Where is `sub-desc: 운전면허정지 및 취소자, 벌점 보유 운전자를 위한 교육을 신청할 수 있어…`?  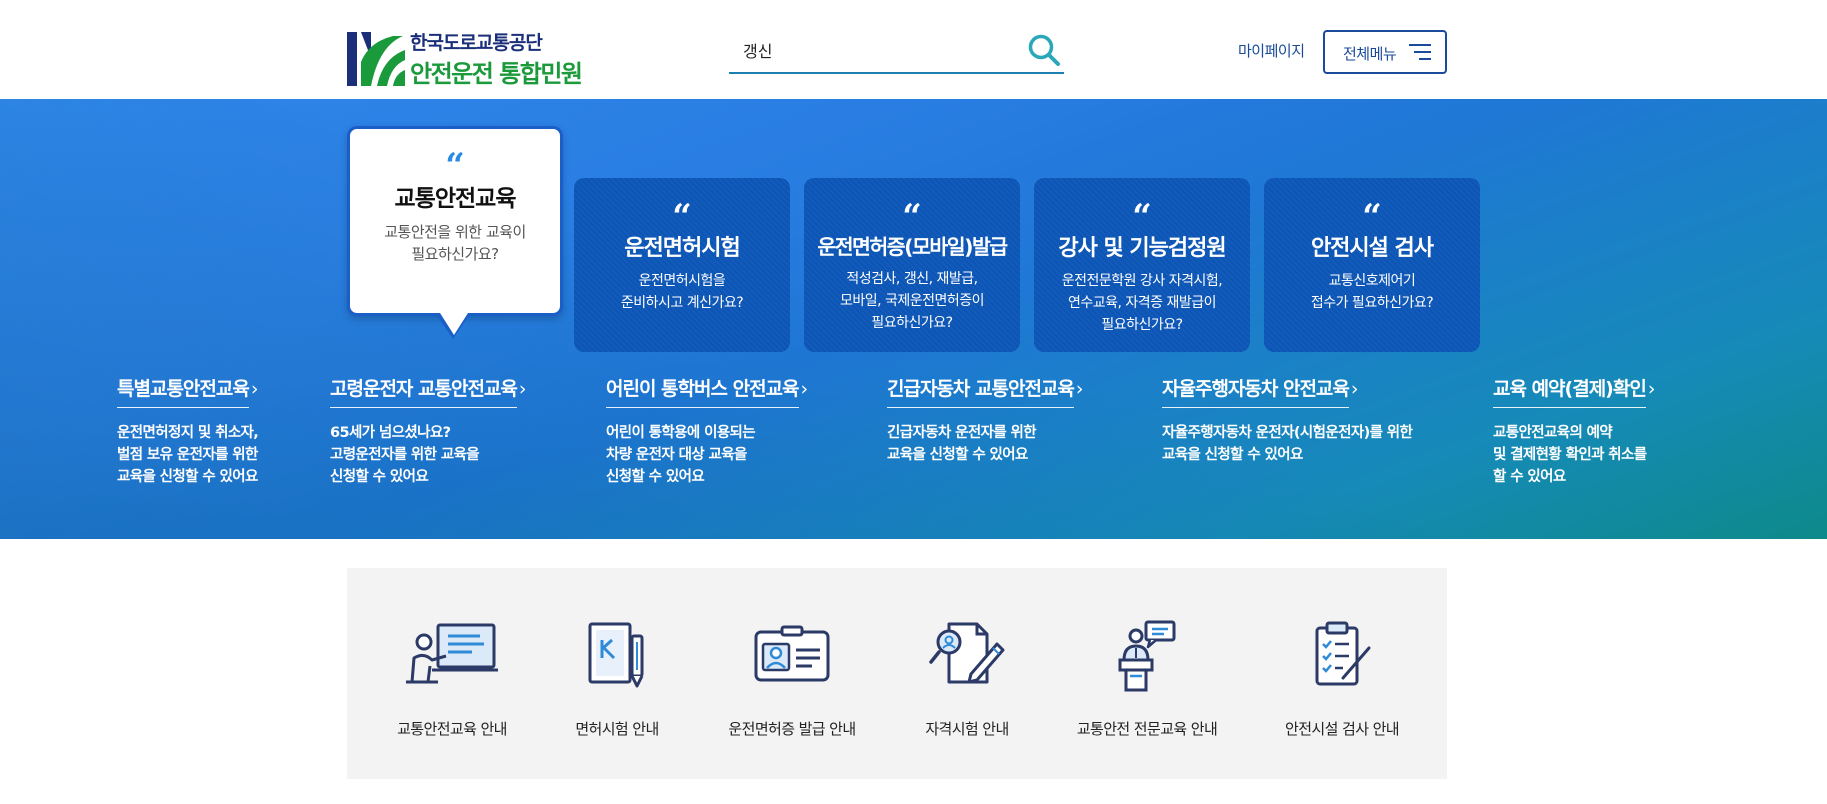 sub-desc: 운전면허정지 및 취소자, 벌점 보유 운전자를 위한 교육을 신청할 수 있어… is located at coordinates (188, 455).